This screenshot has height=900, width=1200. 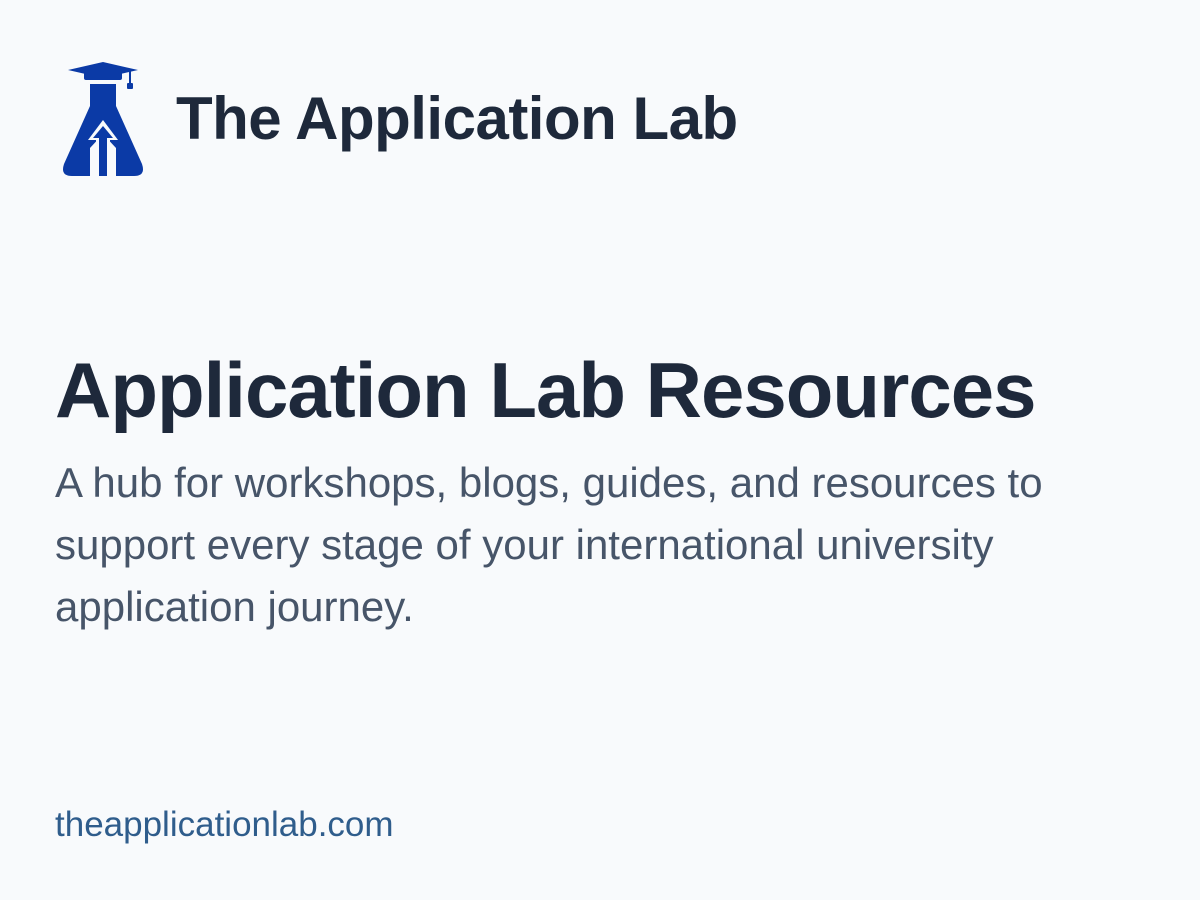 What do you see at coordinates (457, 118) in the screenshot?
I see `brand-name: The Application Lab` at bounding box center [457, 118].